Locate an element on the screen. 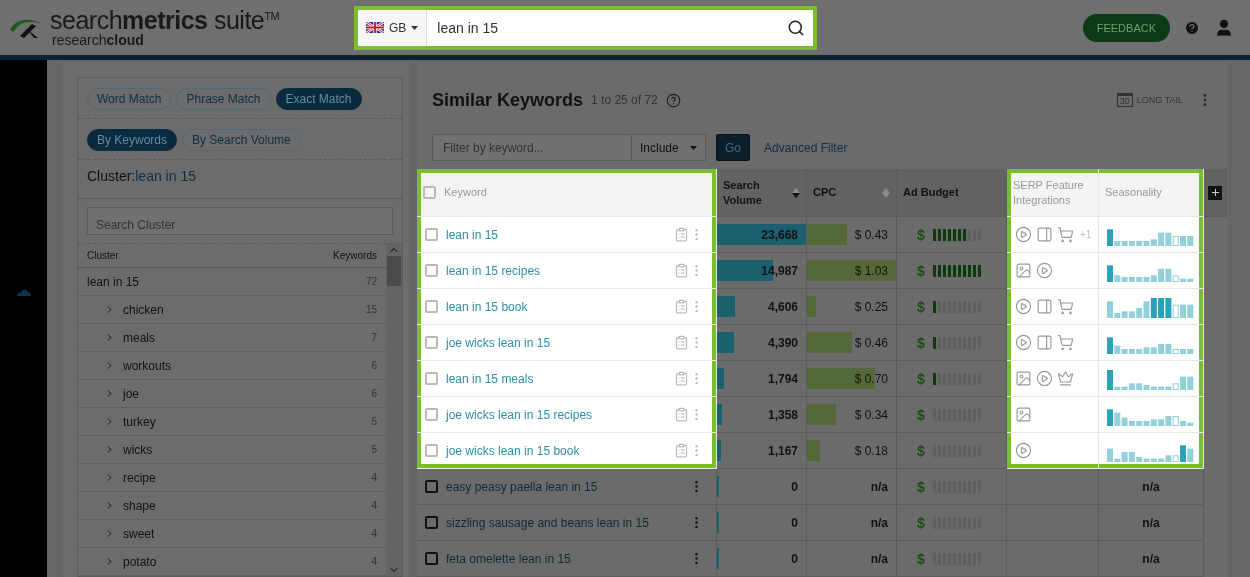  cpc-value: $ 0.70 is located at coordinates (871, 378).